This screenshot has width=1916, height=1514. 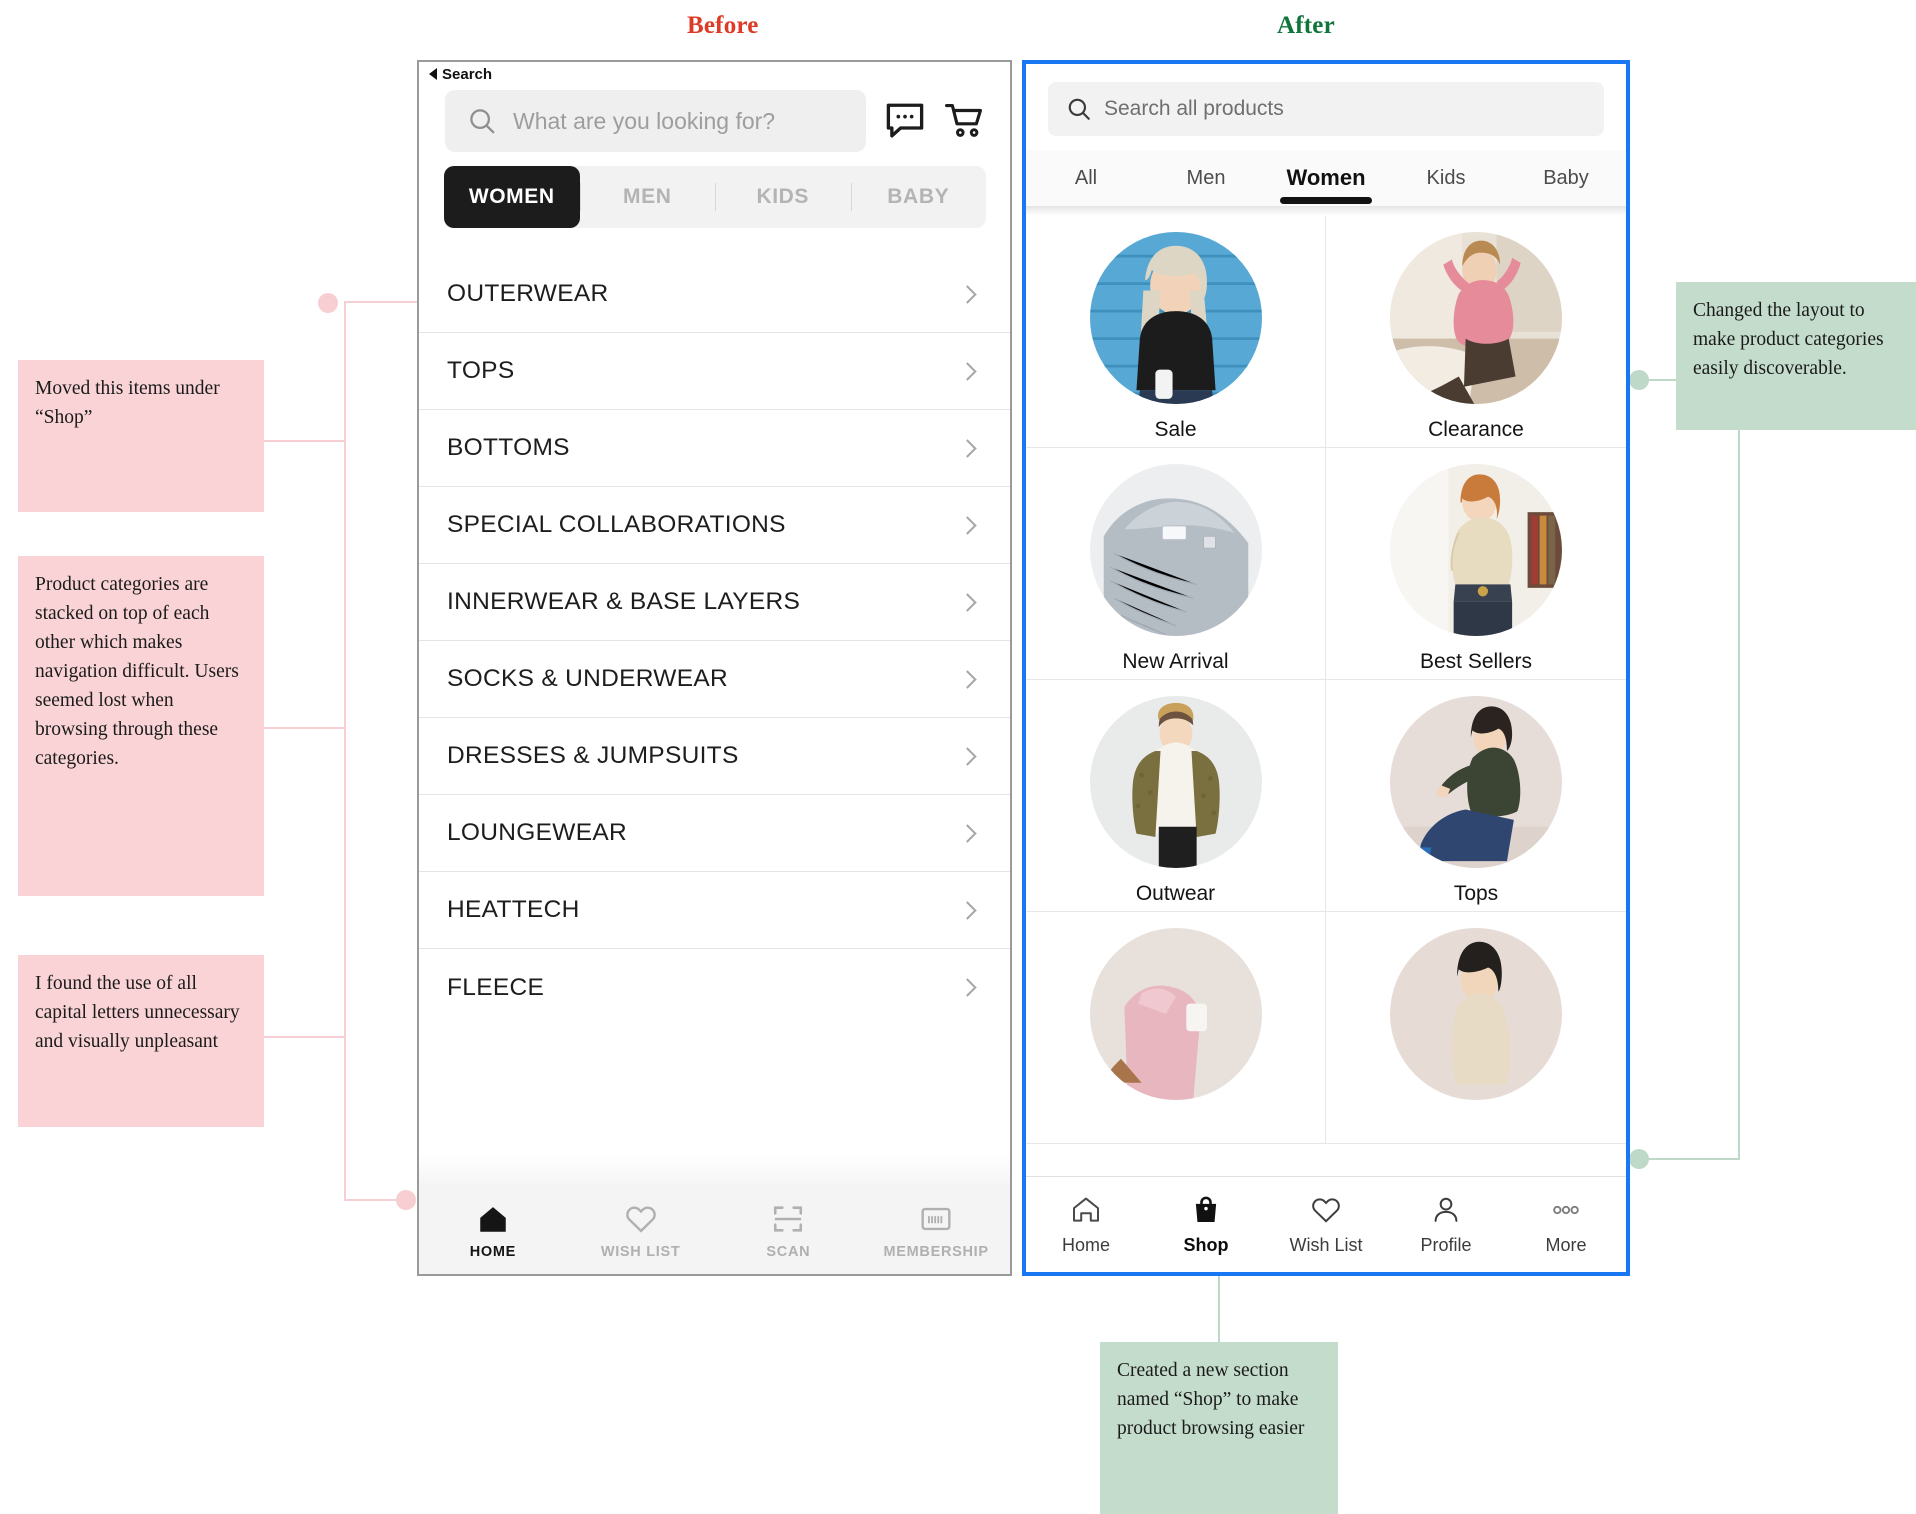 I want to click on connector-trunk-green, so click(x=1739, y=769).